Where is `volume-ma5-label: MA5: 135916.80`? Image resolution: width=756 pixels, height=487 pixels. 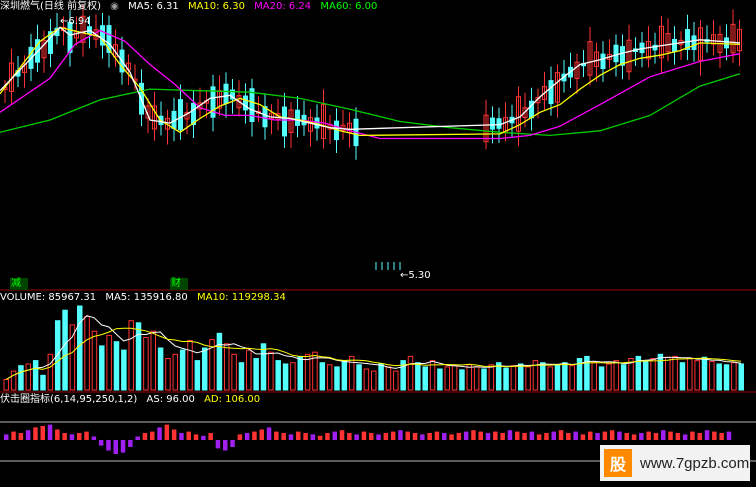 volume-ma5-label: MA5: 135916.80 is located at coordinates (146, 297).